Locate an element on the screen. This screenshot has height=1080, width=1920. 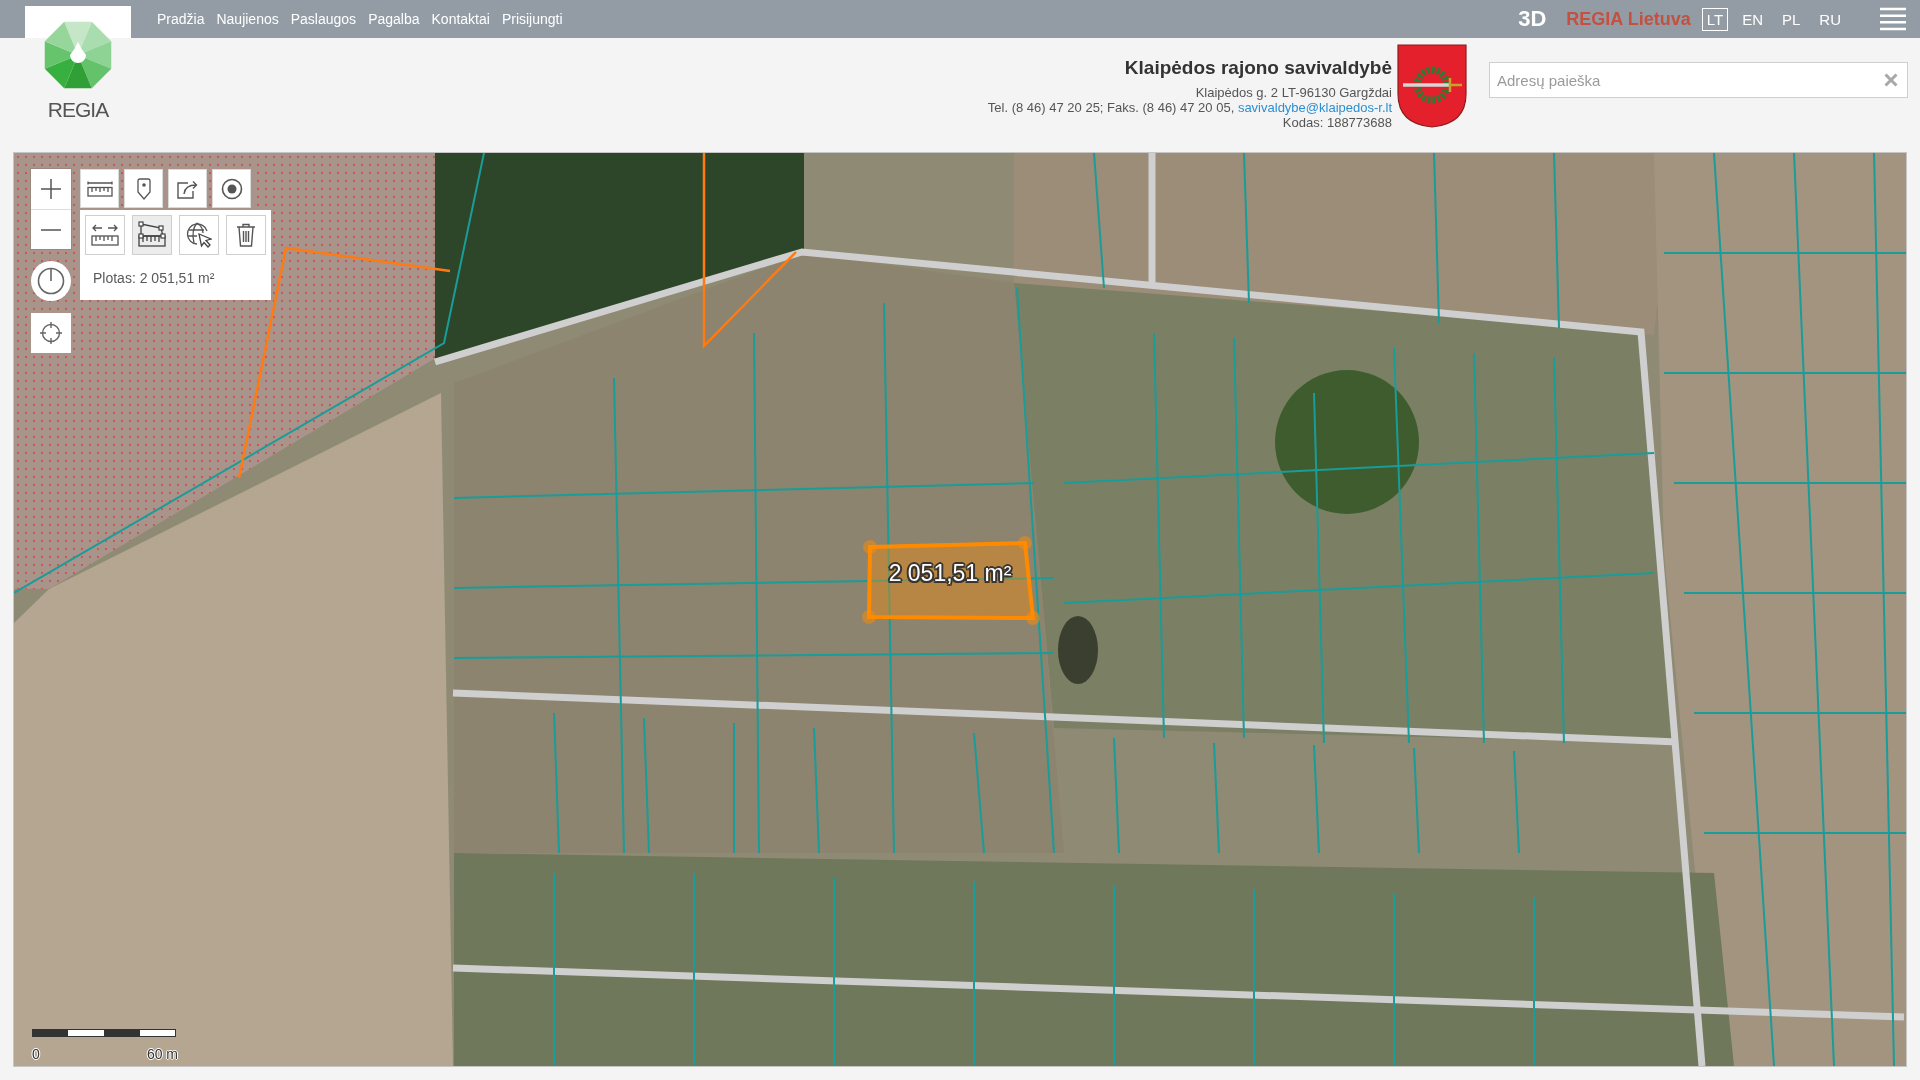
distance-measure-button is located at coordinates (105, 235).